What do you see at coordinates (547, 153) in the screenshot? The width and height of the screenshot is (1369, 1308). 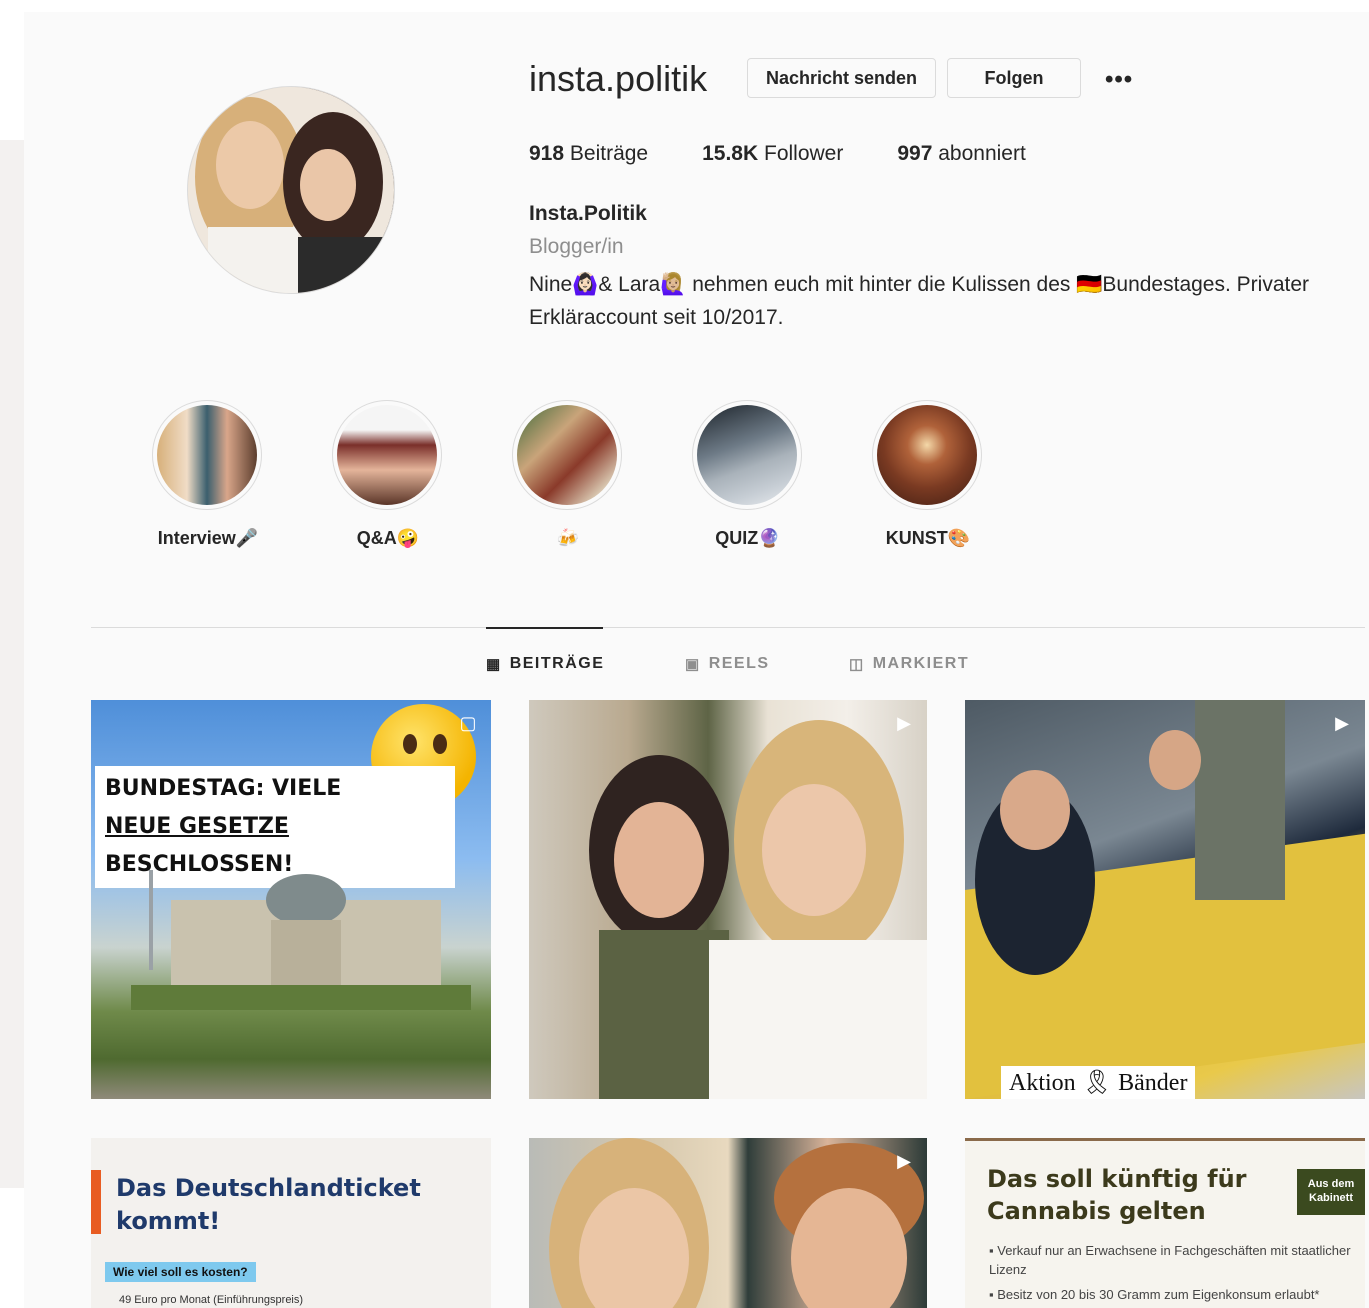 I see `posts-count: 918` at bounding box center [547, 153].